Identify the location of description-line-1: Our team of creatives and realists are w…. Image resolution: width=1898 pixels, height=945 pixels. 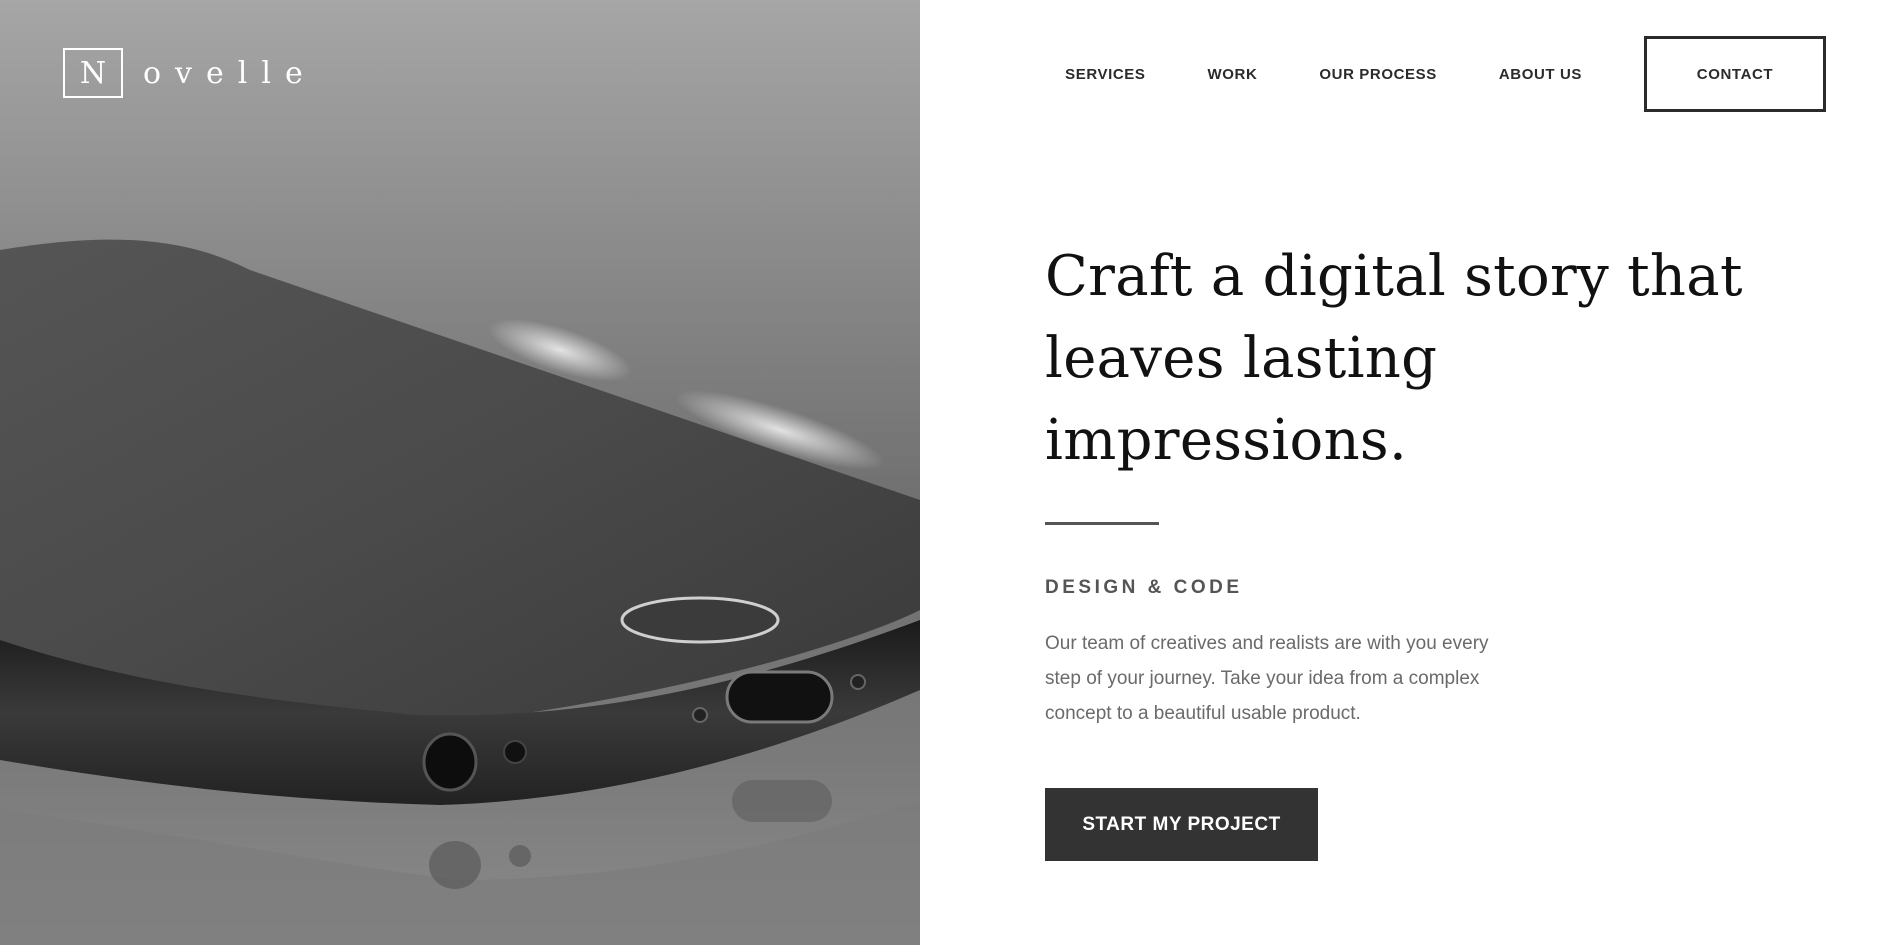
(1267, 643).